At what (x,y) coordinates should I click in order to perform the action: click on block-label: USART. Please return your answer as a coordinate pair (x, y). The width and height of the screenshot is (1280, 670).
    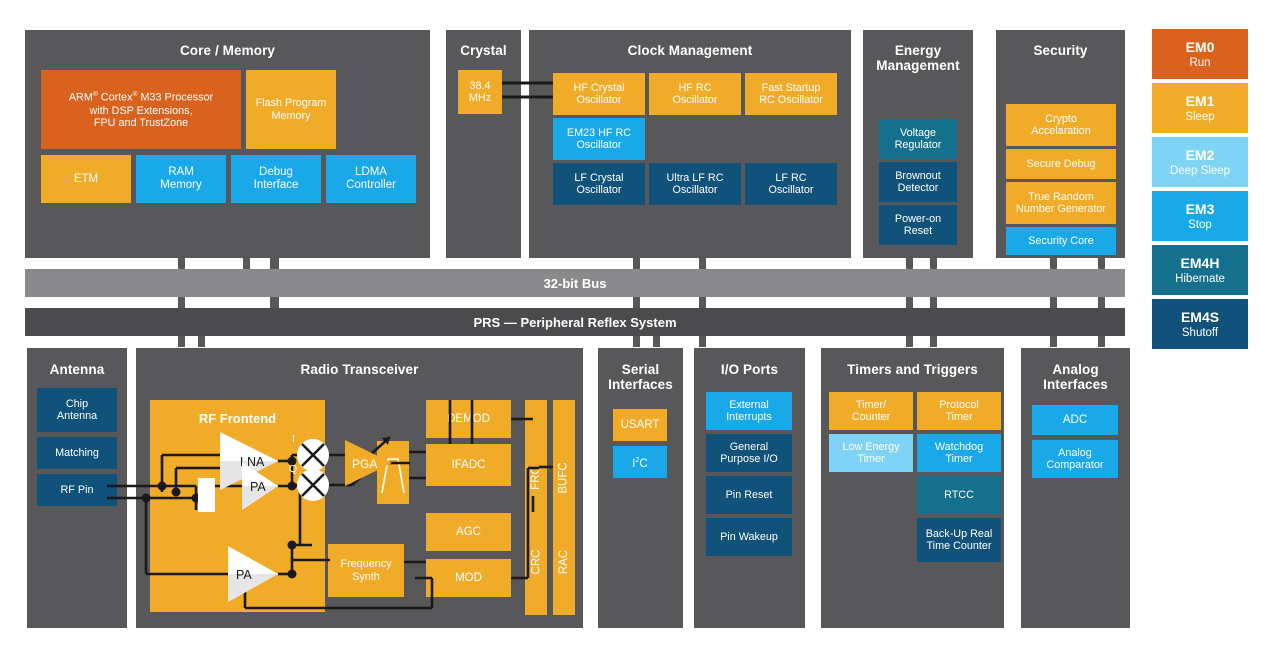
    Looking at the image, I should click on (640, 424).